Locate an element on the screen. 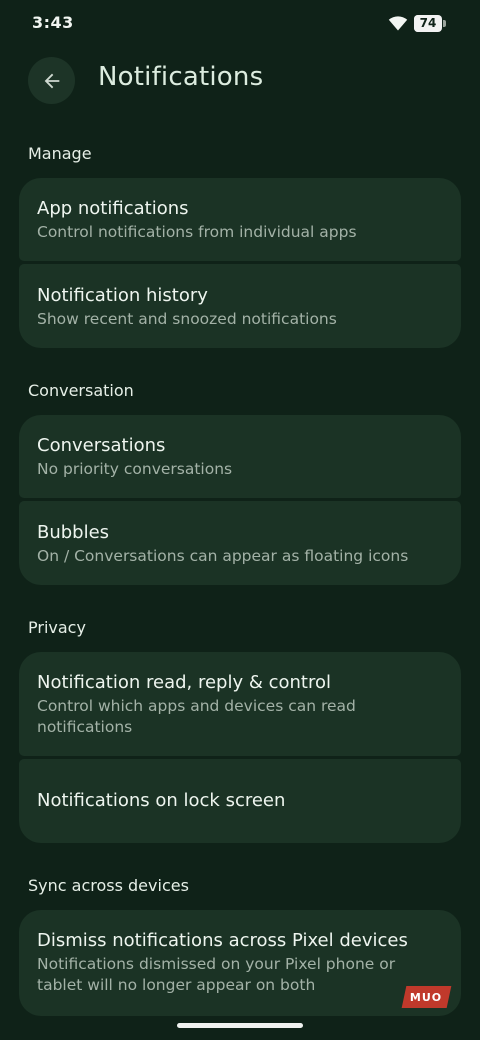 The height and width of the screenshot is (1040, 480). item-title: Notification read, reply & control is located at coordinates (184, 682).